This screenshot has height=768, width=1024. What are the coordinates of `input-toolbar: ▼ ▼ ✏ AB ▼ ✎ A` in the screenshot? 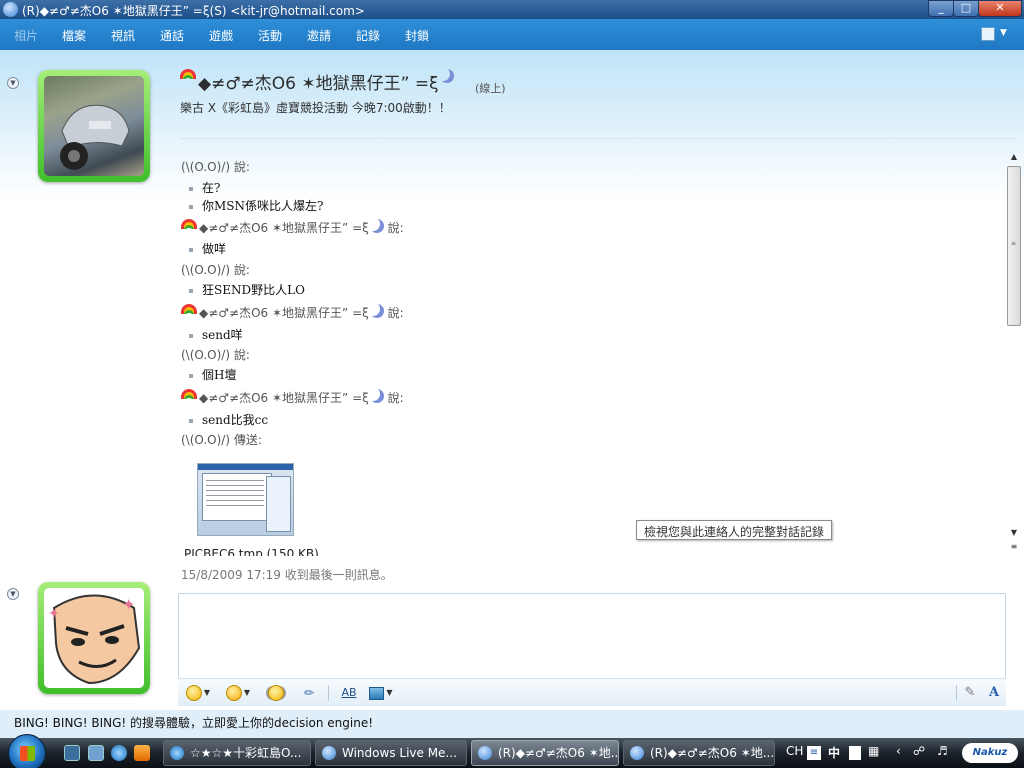 It's located at (592, 692).